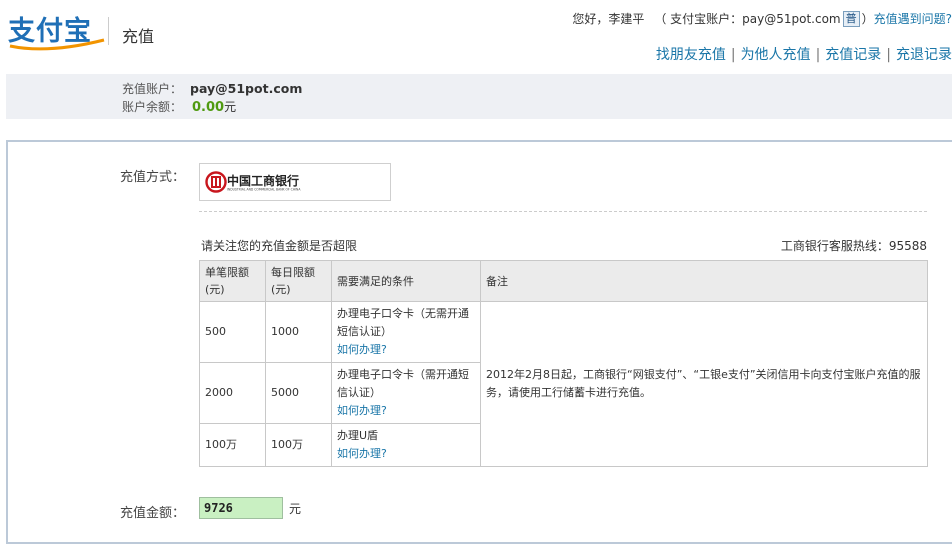  What do you see at coordinates (216, 182) in the screenshot?
I see `icbc-logo-icon` at bounding box center [216, 182].